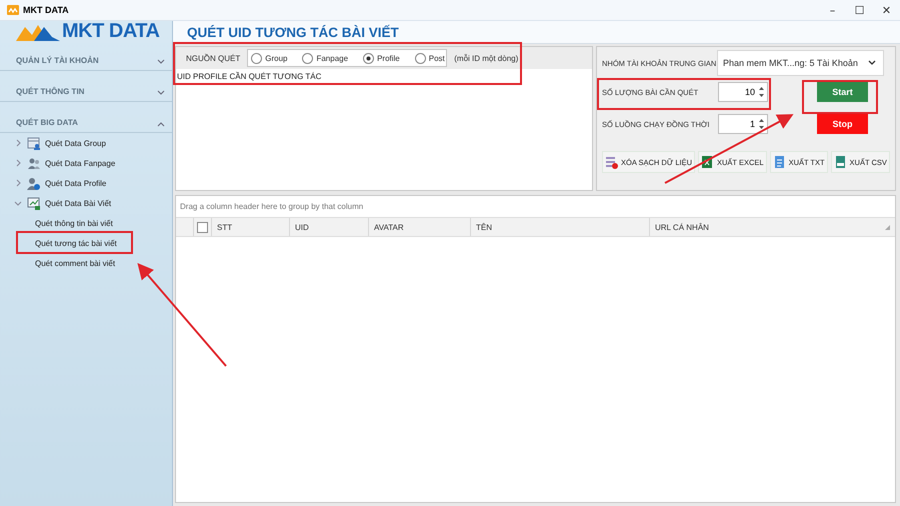 The height and width of the screenshot is (506, 900). Describe the element at coordinates (772, 227) in the screenshot. I see `column-header: URL CÁ NHÂN` at that location.